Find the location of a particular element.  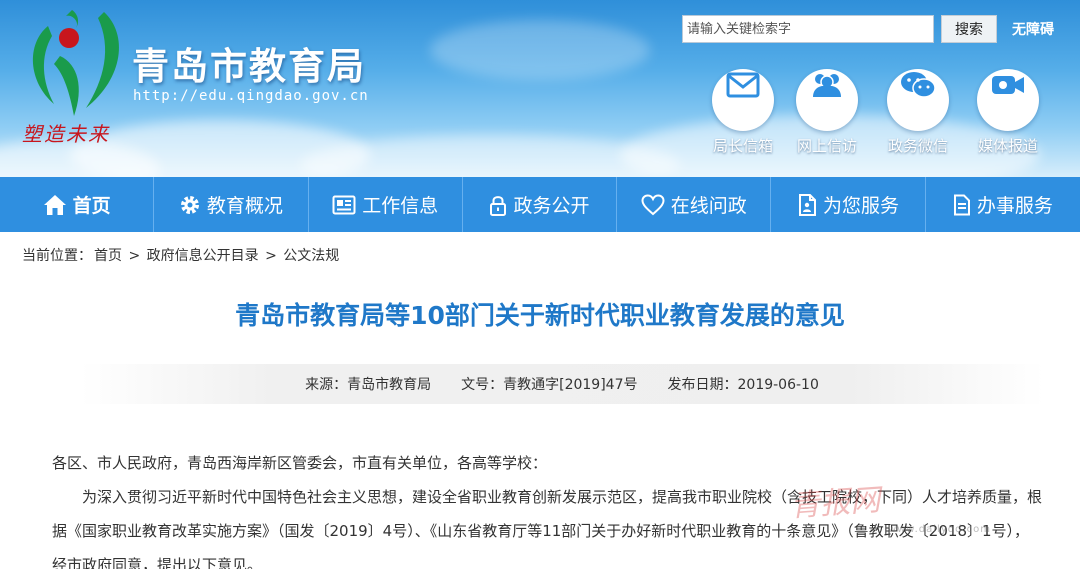

nav-item-label: 首页 is located at coordinates (91, 206).